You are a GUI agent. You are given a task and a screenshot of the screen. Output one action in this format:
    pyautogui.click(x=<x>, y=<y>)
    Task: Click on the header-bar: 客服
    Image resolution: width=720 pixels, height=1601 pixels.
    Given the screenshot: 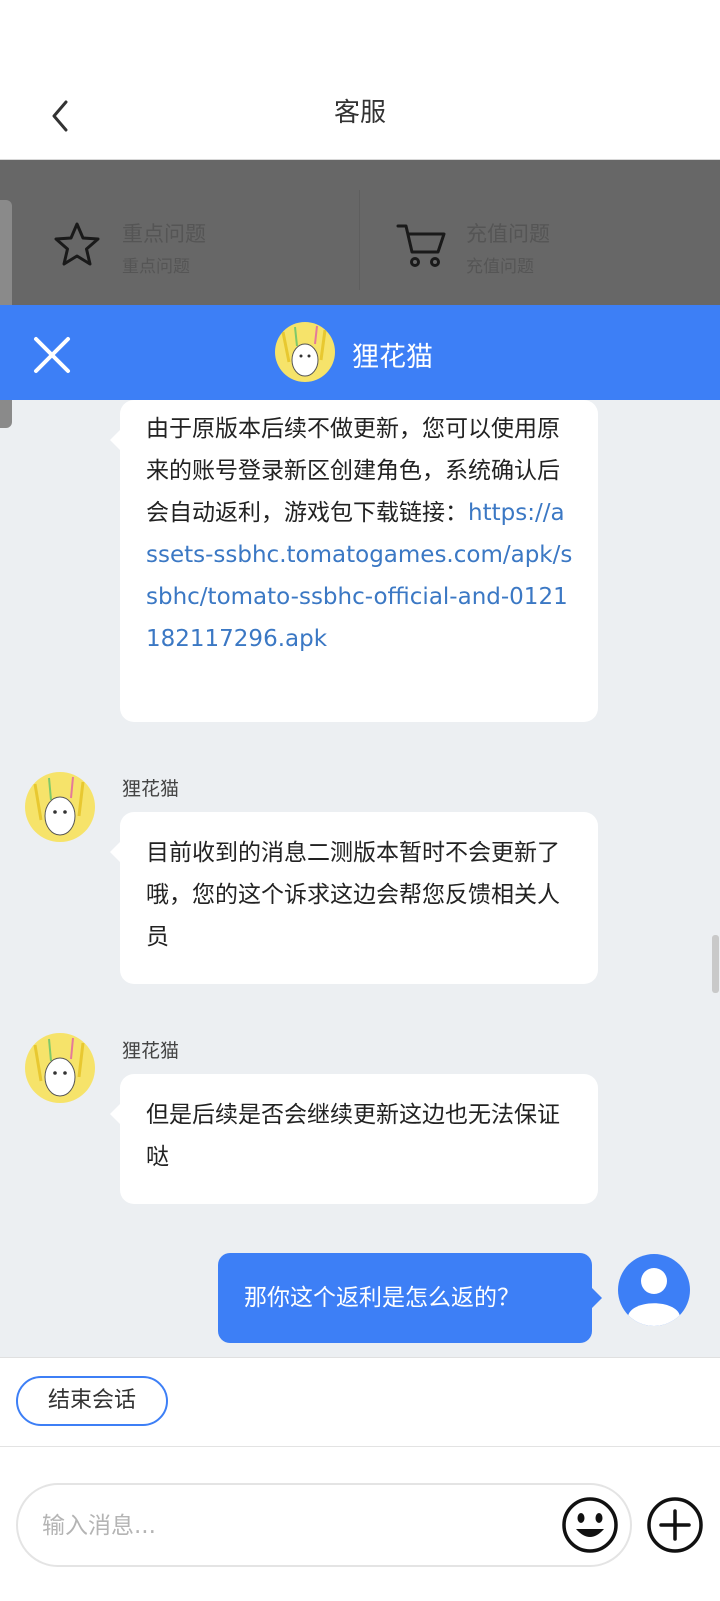 What is the action you would take?
    pyautogui.click(x=360, y=80)
    